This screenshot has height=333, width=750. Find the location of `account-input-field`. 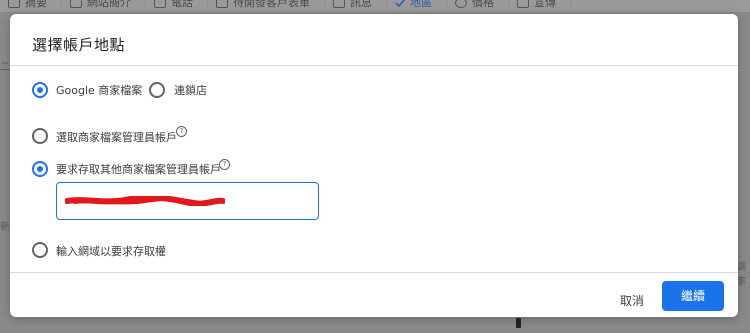

account-input-field is located at coordinates (187, 201).